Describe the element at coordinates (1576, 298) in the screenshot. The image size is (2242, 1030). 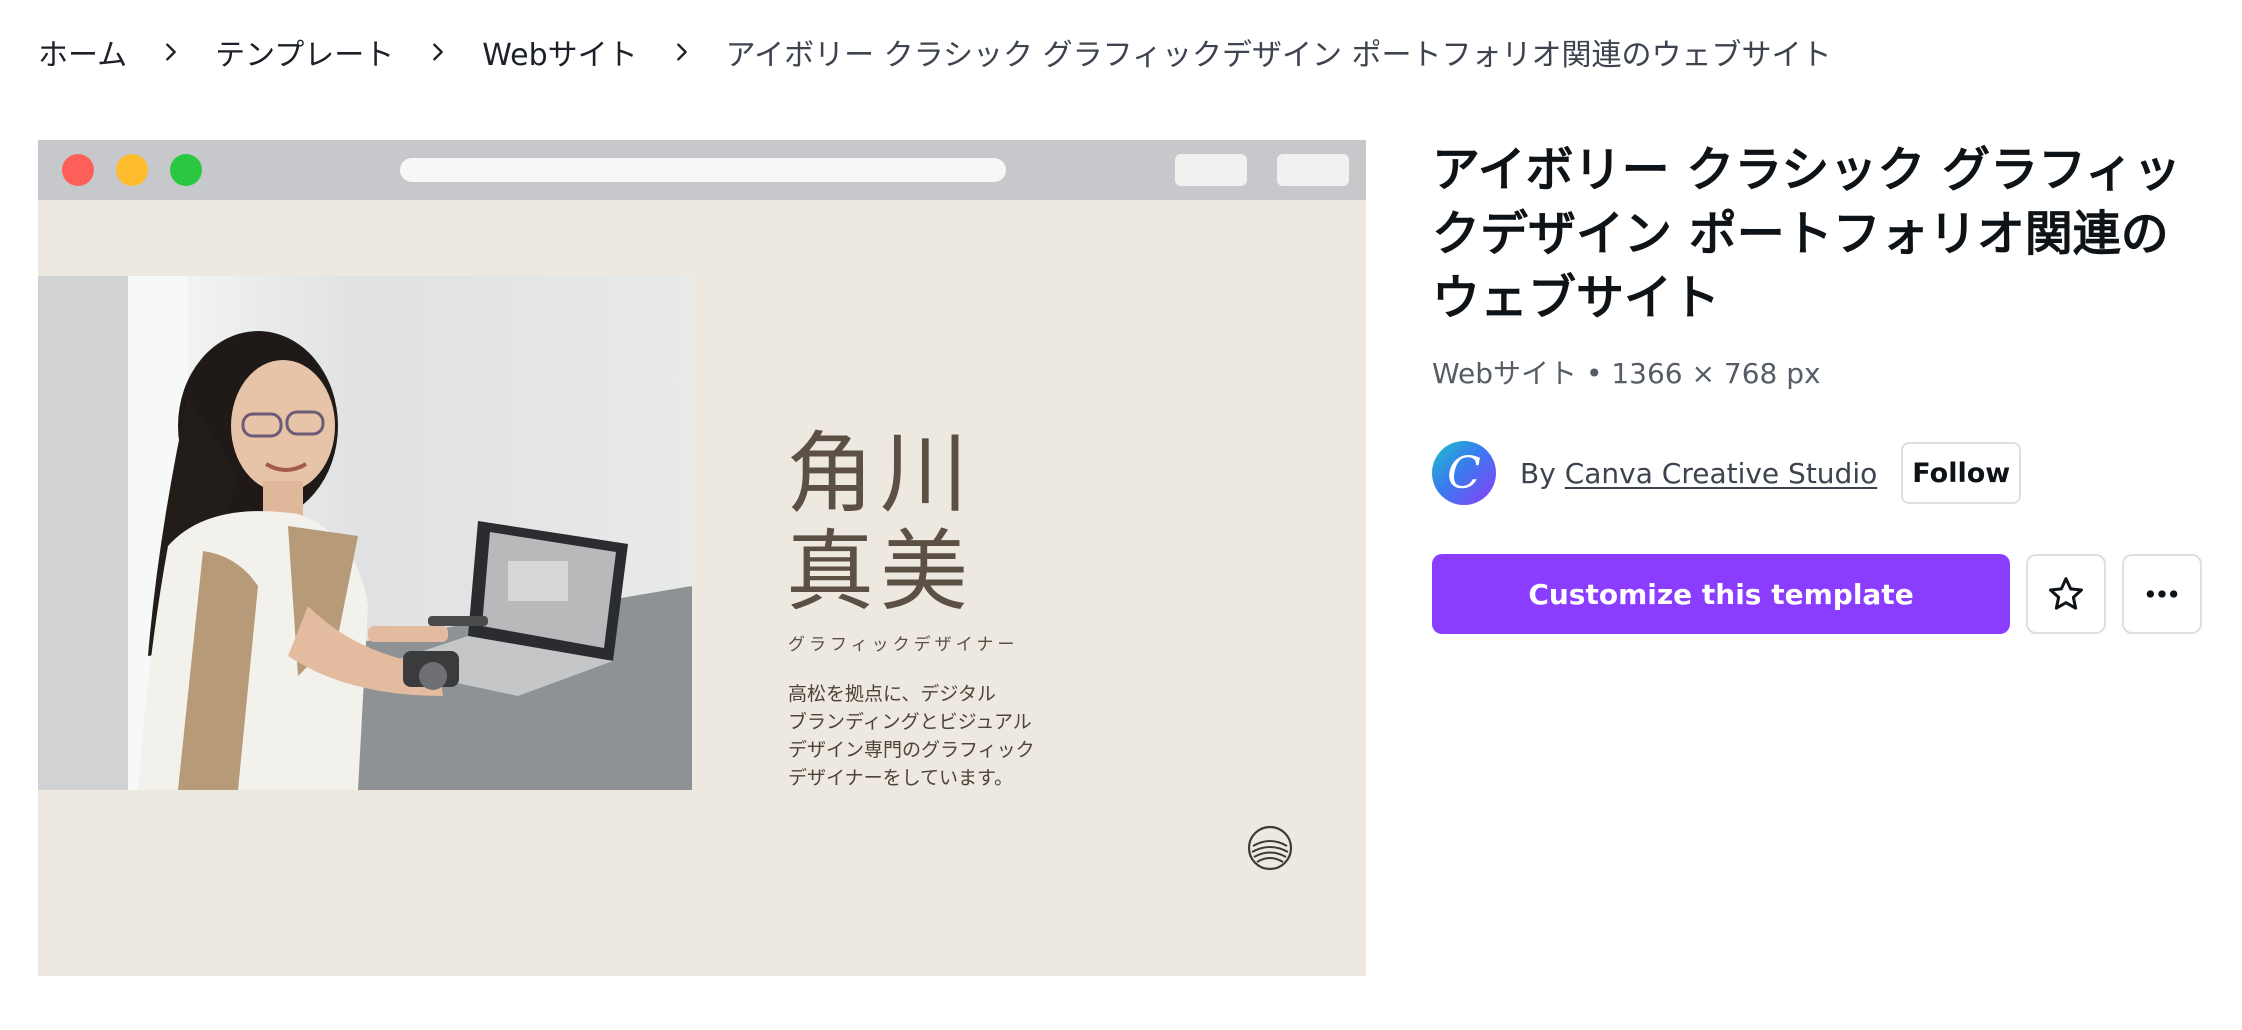
I see `template-title-line: ウェブサイト` at that location.